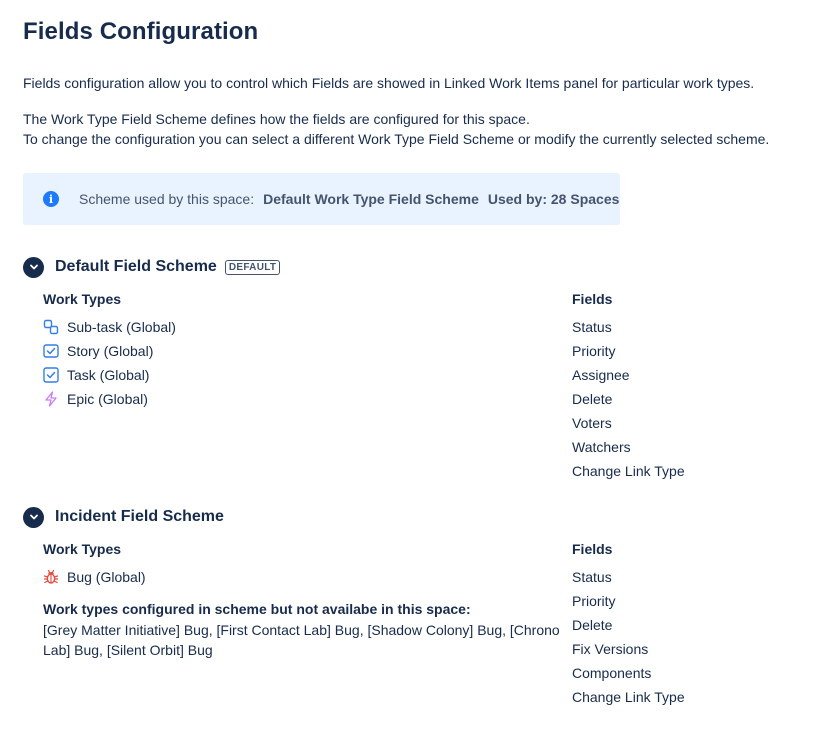  What do you see at coordinates (136, 266) in the screenshot?
I see `scheme-title: Default Field Scheme` at bounding box center [136, 266].